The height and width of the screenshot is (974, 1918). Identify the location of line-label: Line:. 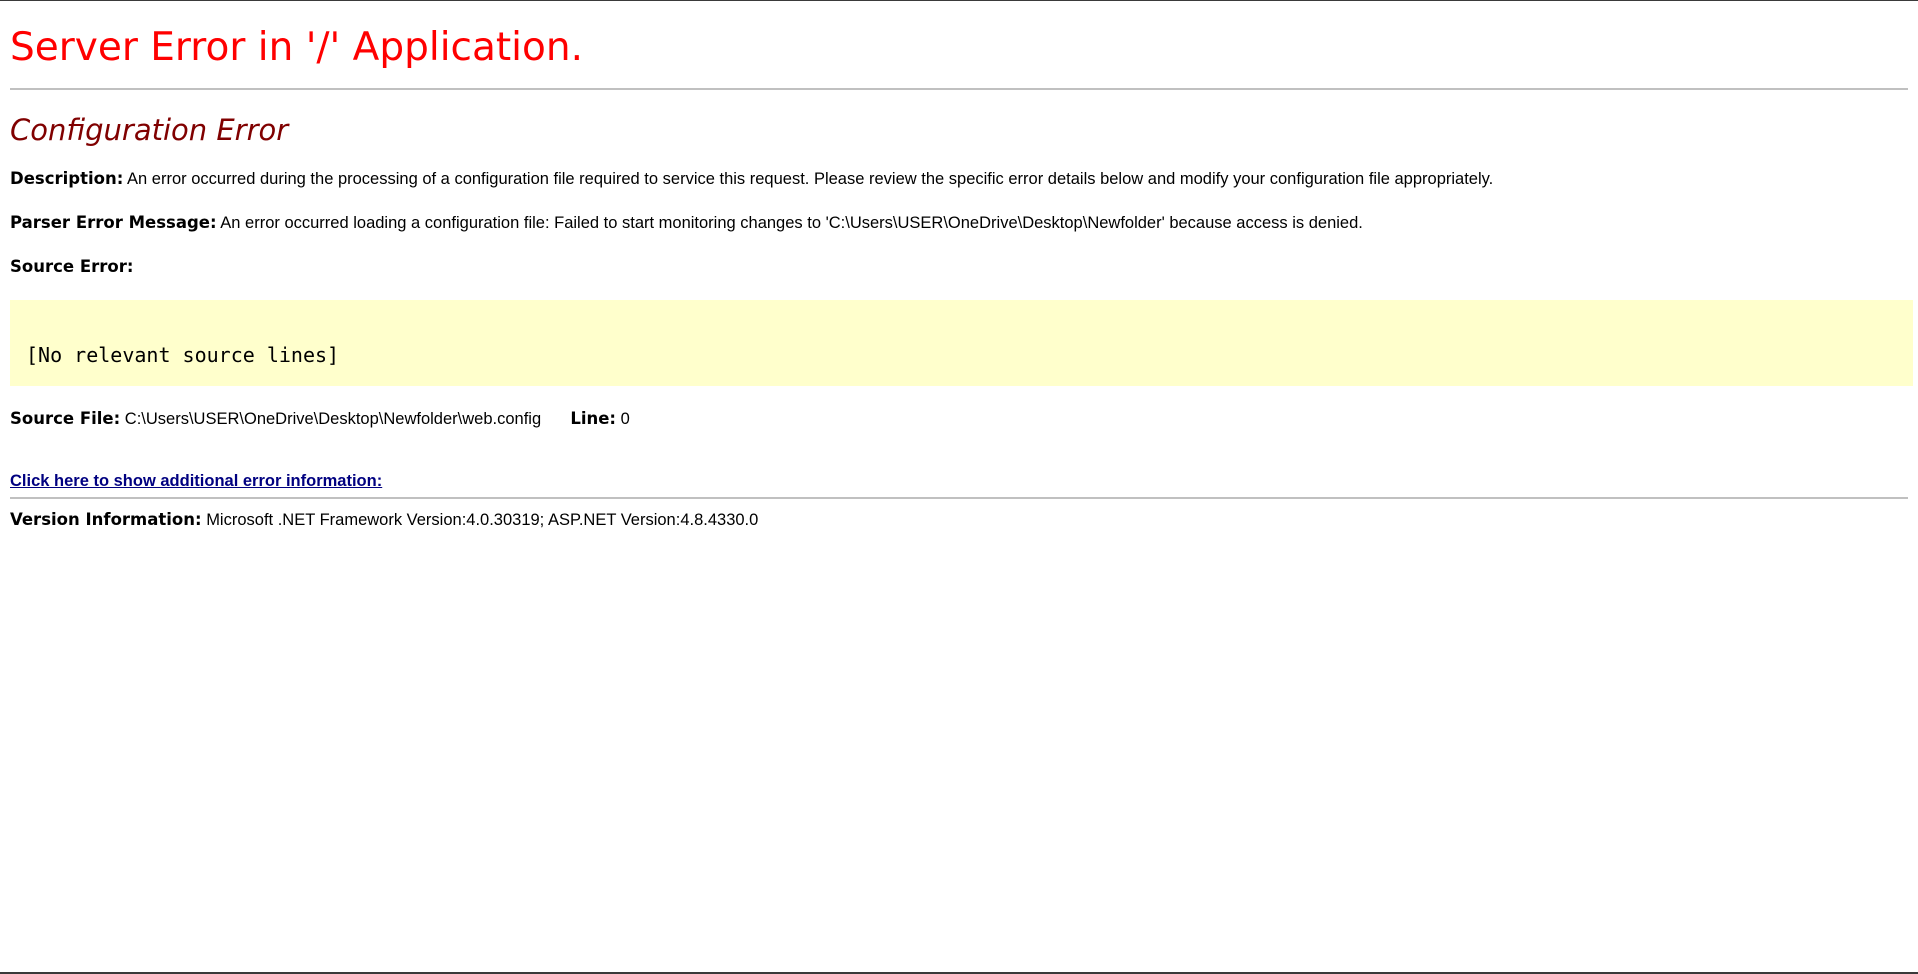
(593, 418).